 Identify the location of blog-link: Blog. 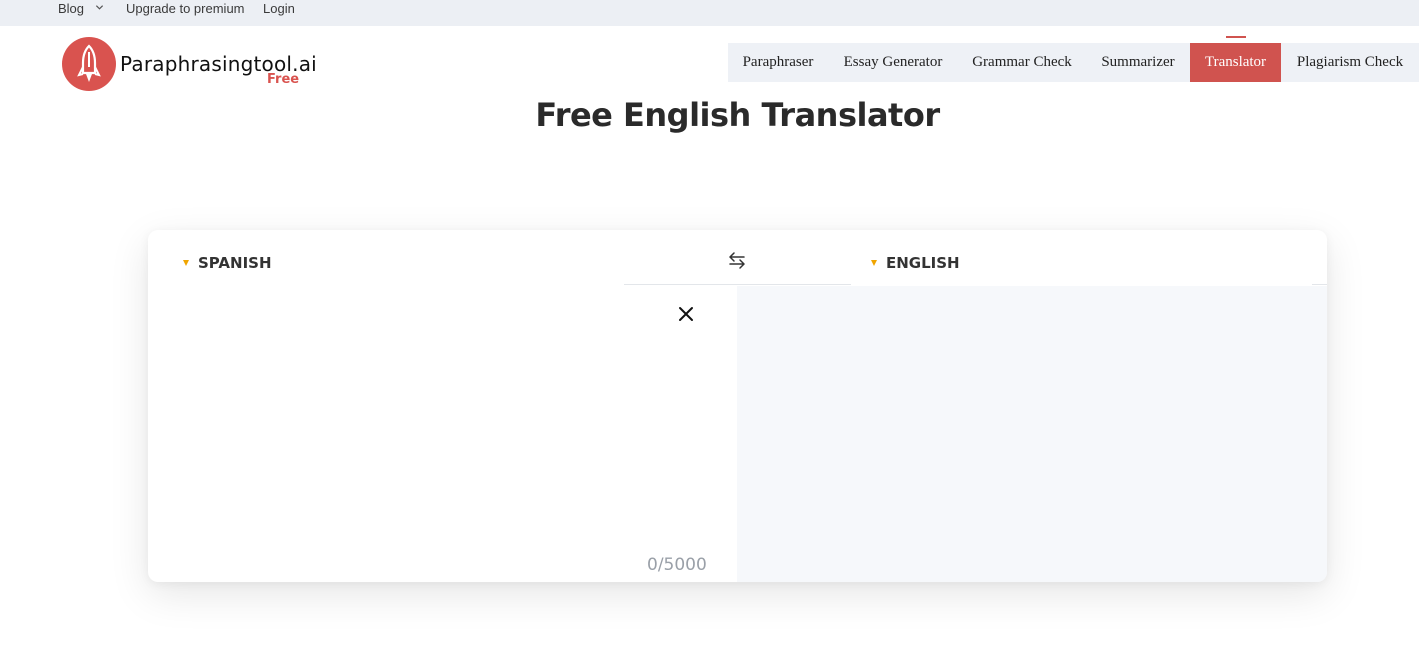
(71, 8).